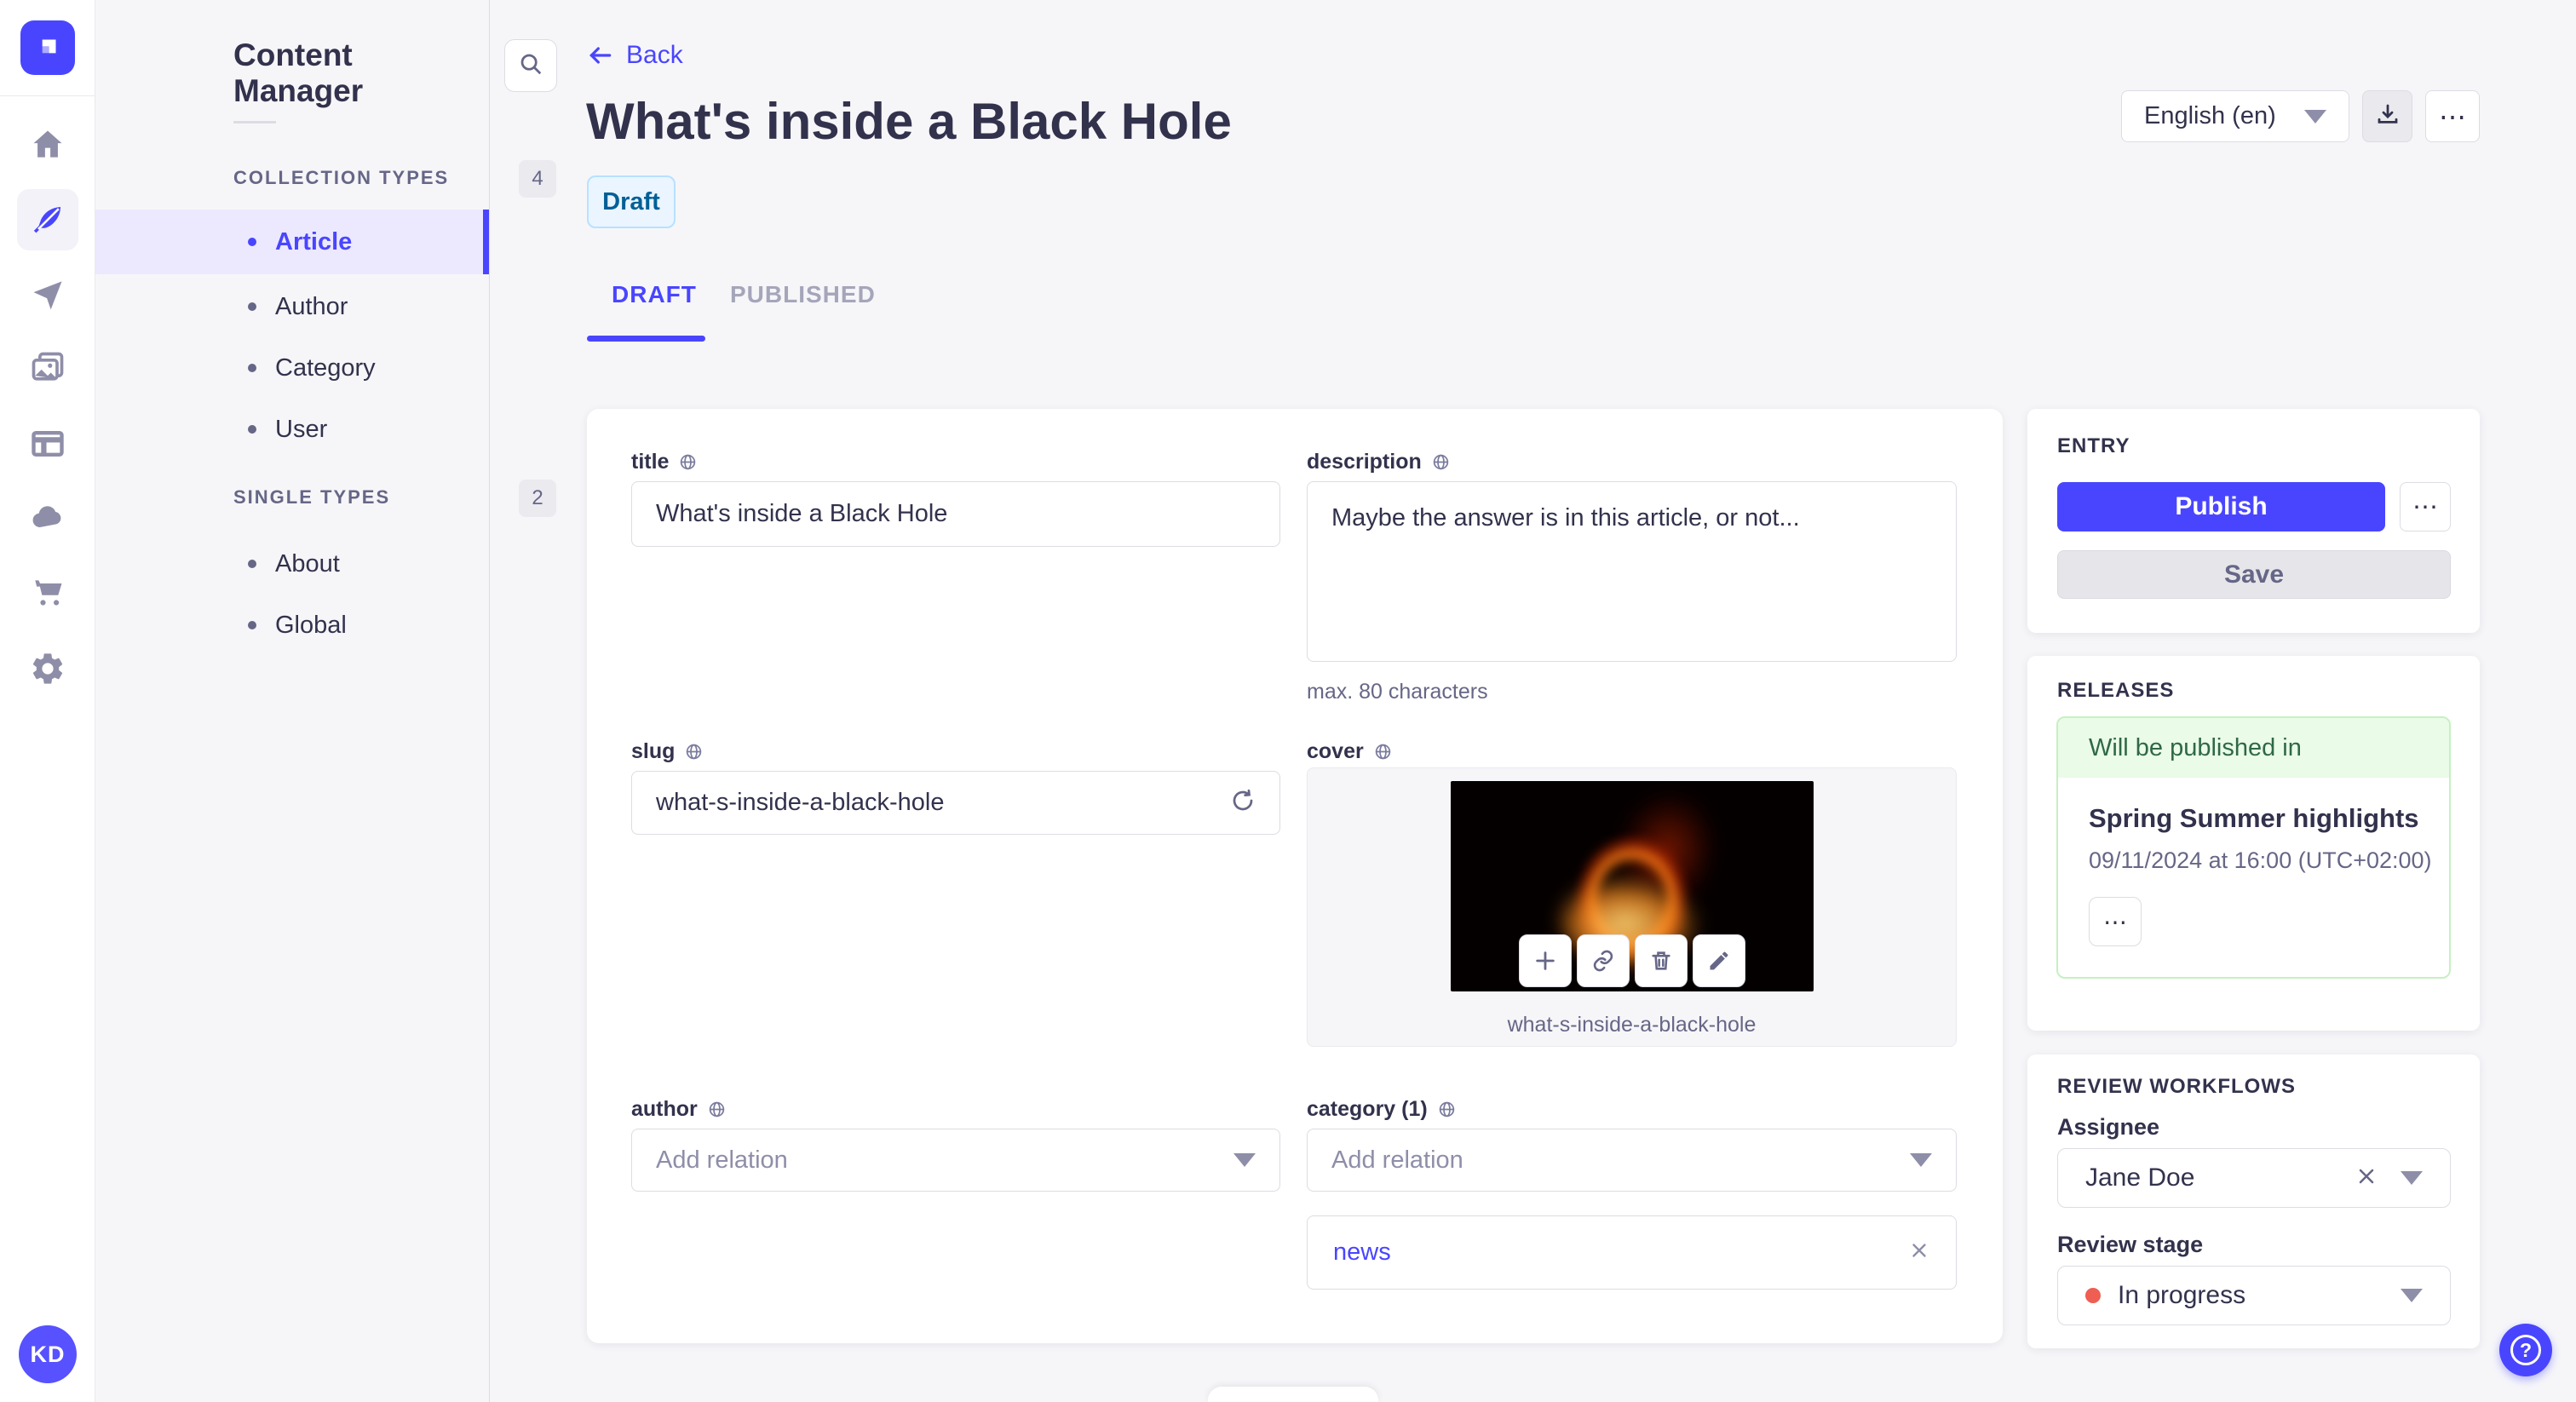 The width and height of the screenshot is (2576, 1402). I want to click on user-avatar: KD, so click(48, 1354).